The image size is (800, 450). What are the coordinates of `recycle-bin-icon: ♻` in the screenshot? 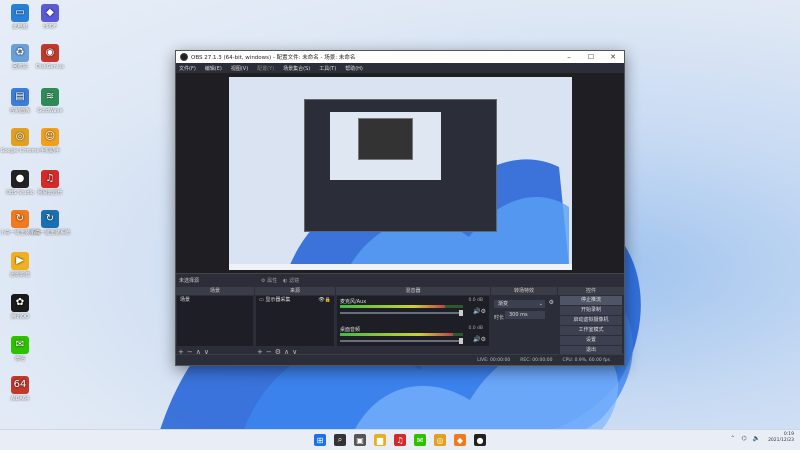 It's located at (20, 53).